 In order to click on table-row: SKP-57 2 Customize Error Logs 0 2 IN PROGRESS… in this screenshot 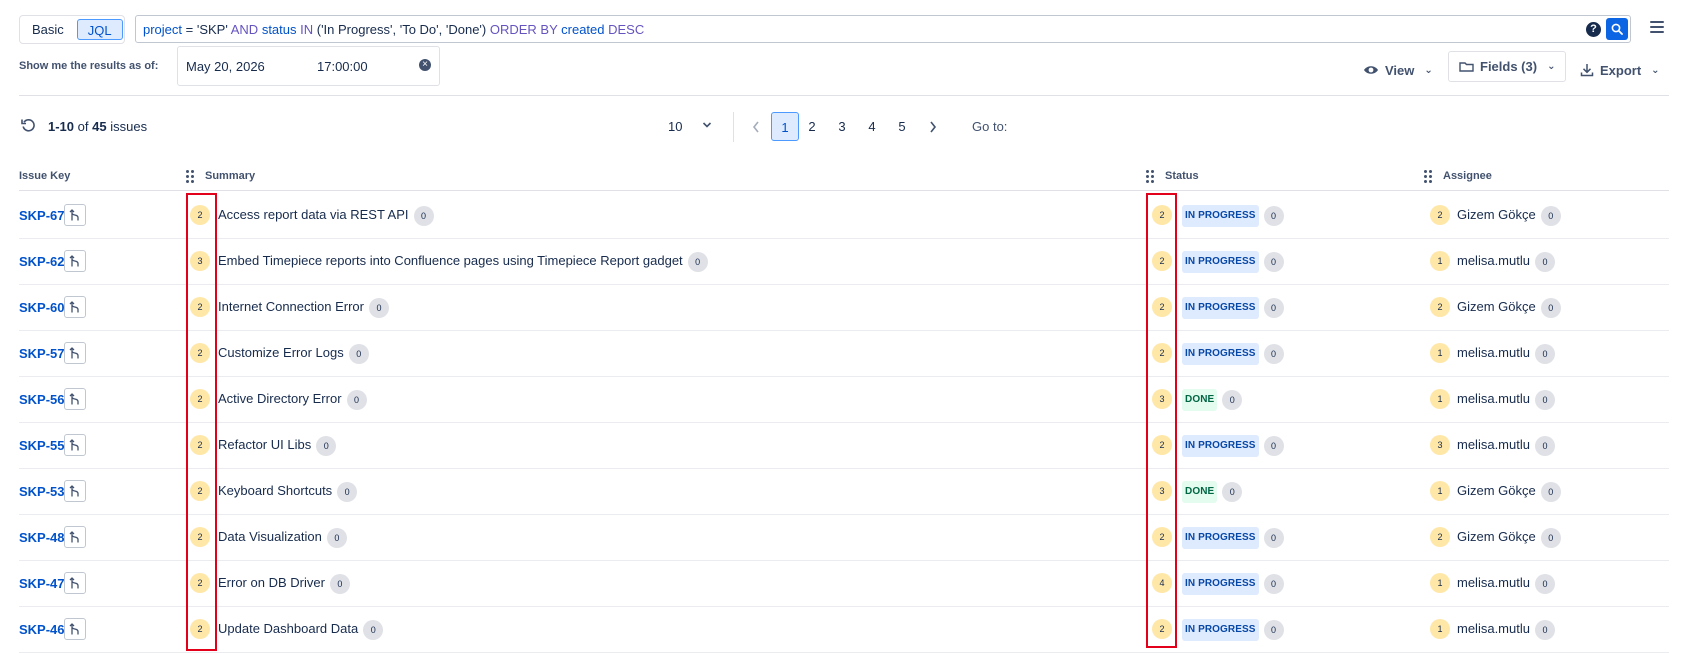, I will do `click(844, 354)`.